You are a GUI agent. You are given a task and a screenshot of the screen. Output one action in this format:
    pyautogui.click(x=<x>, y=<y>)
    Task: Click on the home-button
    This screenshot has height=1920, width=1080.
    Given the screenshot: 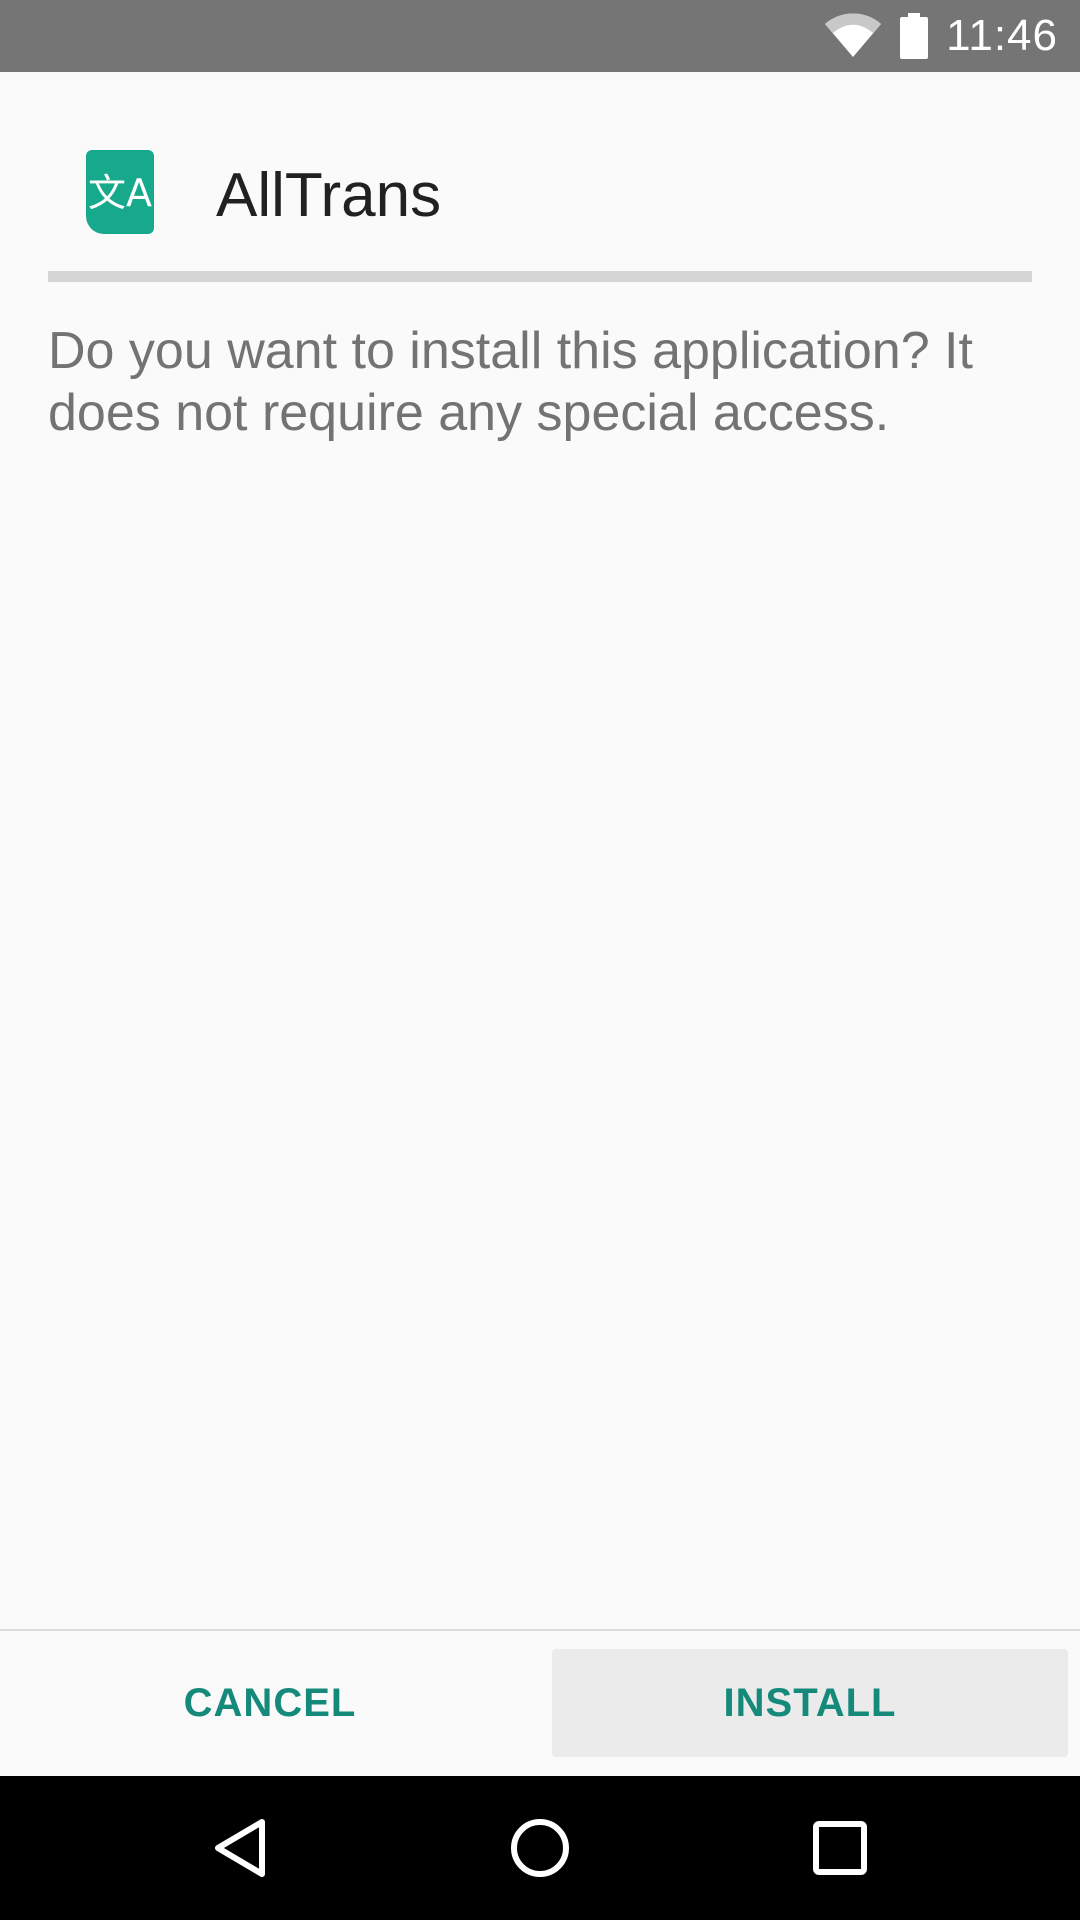 What is the action you would take?
    pyautogui.click(x=540, y=1848)
    